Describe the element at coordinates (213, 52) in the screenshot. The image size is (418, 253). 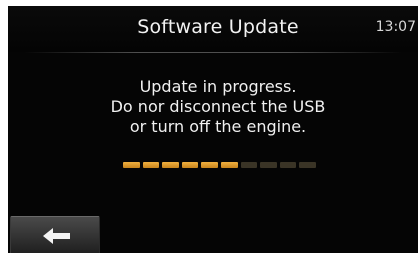
I see `header-divider` at that location.